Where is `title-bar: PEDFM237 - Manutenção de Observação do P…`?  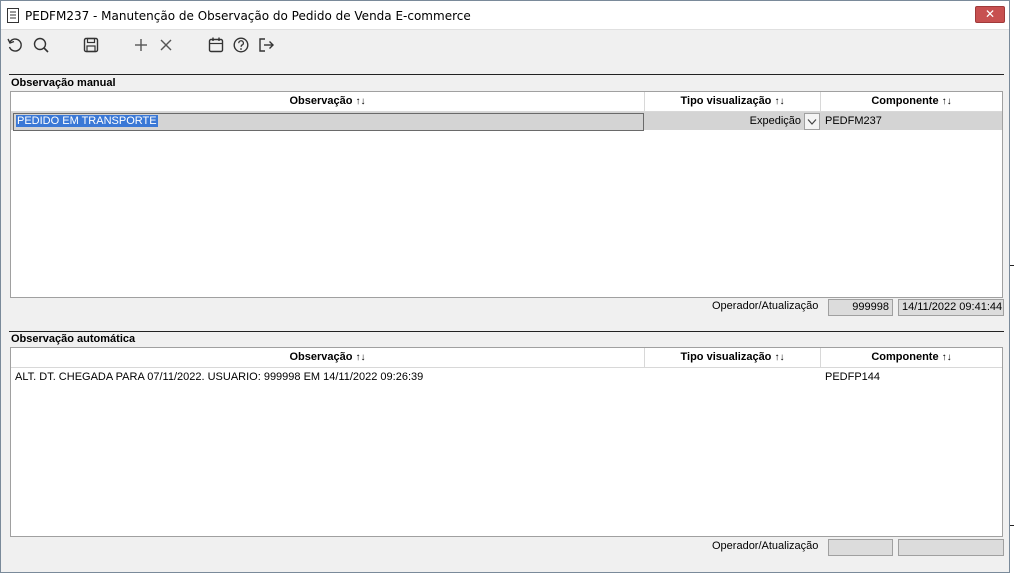
title-bar: PEDFM237 - Manutenção de Observação do P… is located at coordinates (505, 15).